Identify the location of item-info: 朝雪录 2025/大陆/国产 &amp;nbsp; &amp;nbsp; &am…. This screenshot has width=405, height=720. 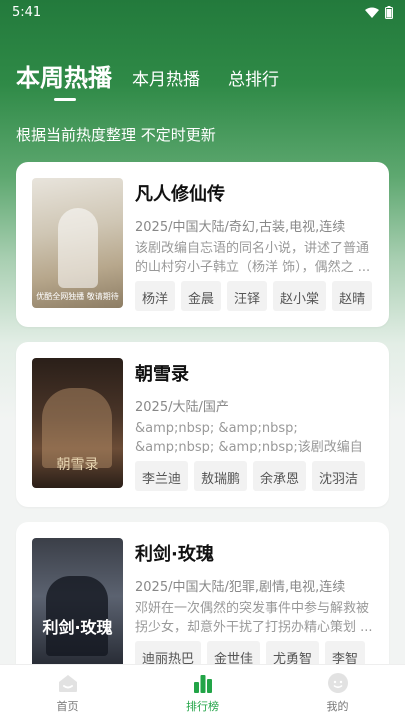
(254, 424).